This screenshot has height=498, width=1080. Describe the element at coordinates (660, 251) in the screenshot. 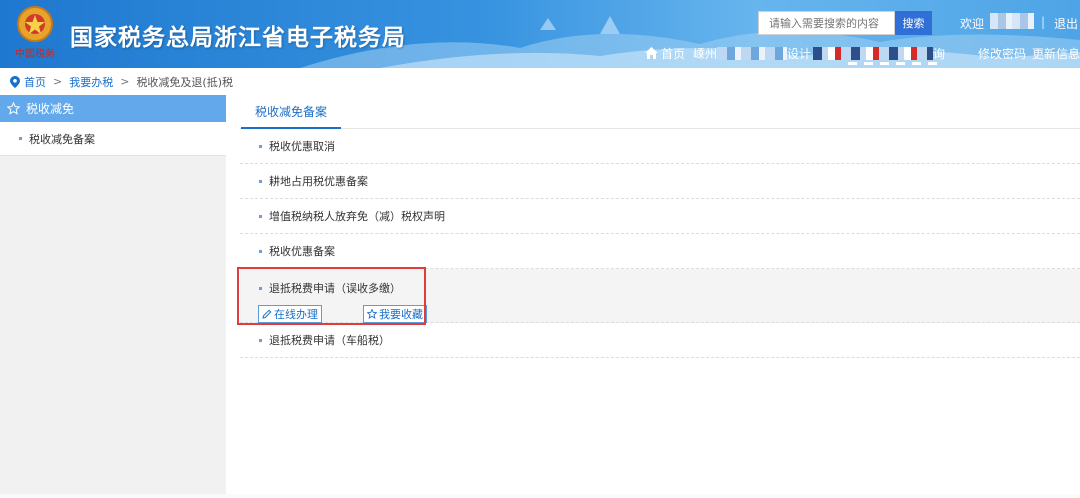

I see `list-item: 税收优惠备案` at that location.